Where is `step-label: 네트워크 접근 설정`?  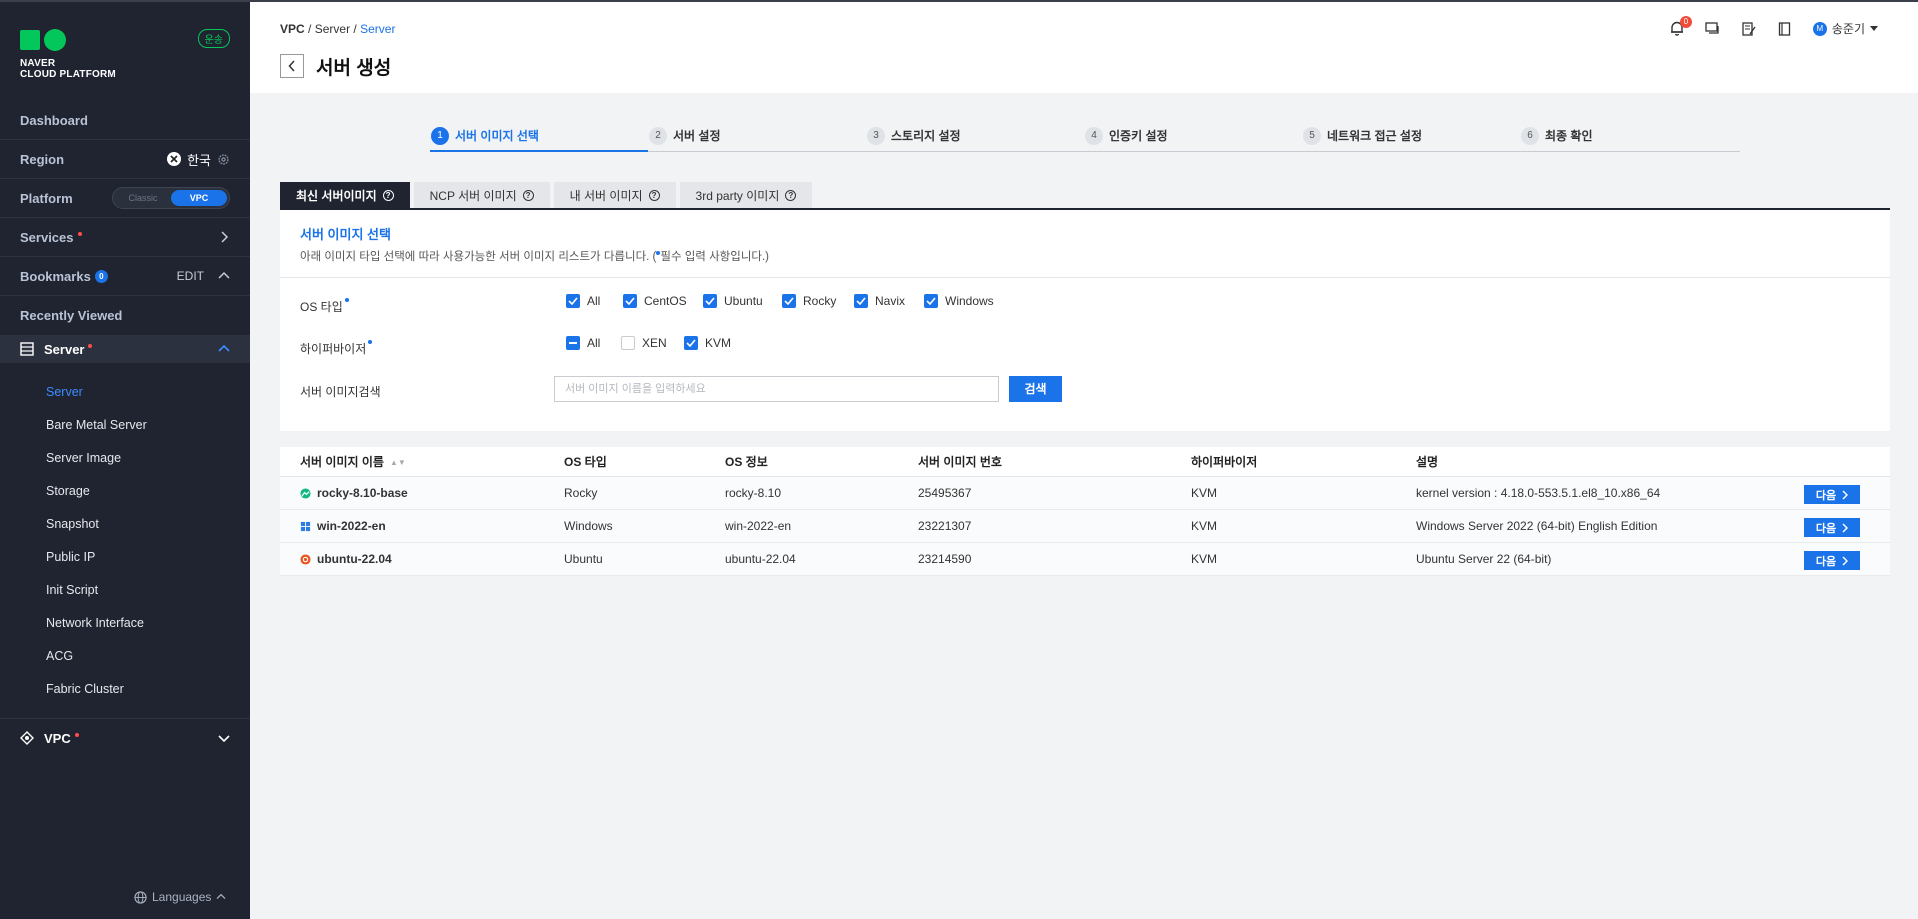
step-label: 네트워크 접근 설정 is located at coordinates (1374, 136).